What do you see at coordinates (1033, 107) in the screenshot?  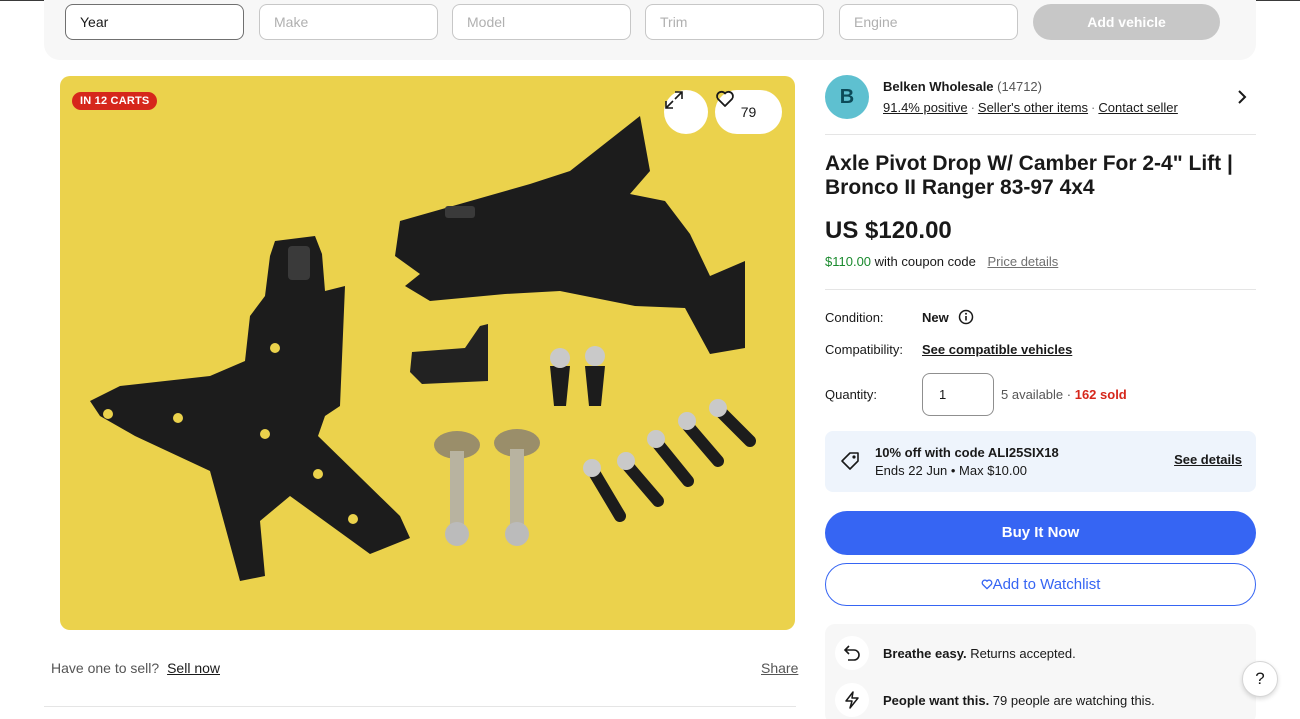 I see `seller-other-items-link: Seller's other items` at bounding box center [1033, 107].